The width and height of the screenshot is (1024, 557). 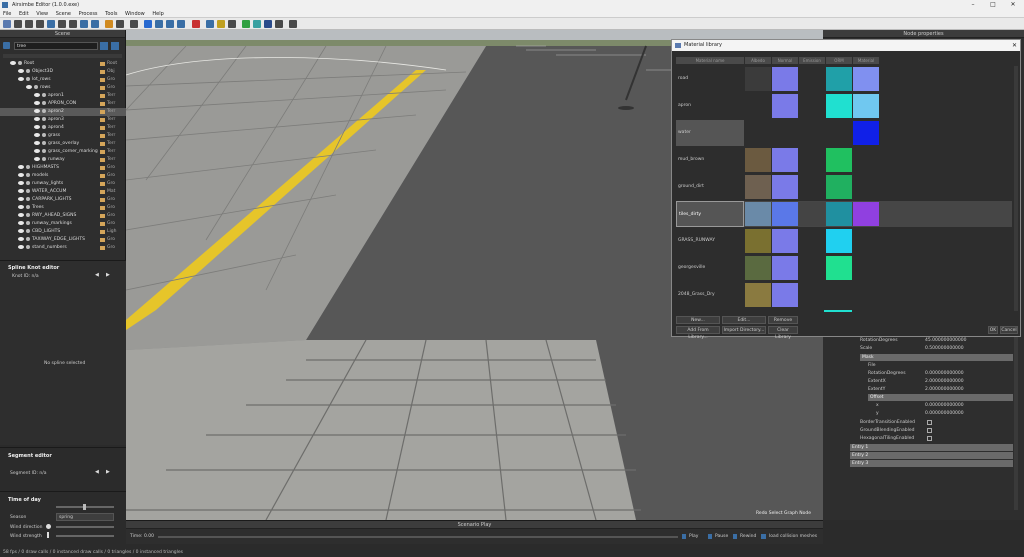 What do you see at coordinates (844, 133) in the screenshot?
I see `material-row-water: water` at bounding box center [844, 133].